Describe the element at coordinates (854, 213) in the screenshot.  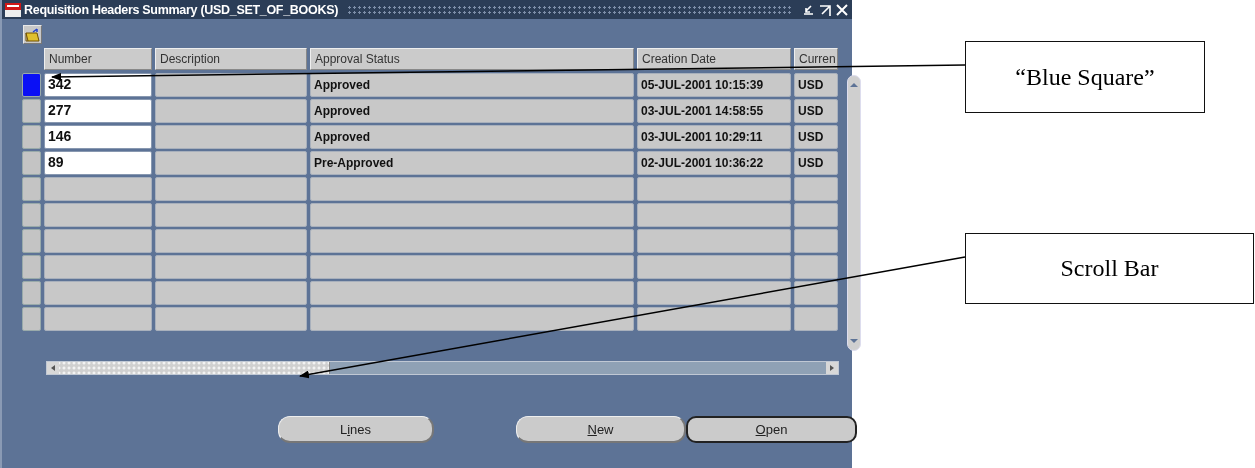
I see `vertical-scrollbar` at that location.